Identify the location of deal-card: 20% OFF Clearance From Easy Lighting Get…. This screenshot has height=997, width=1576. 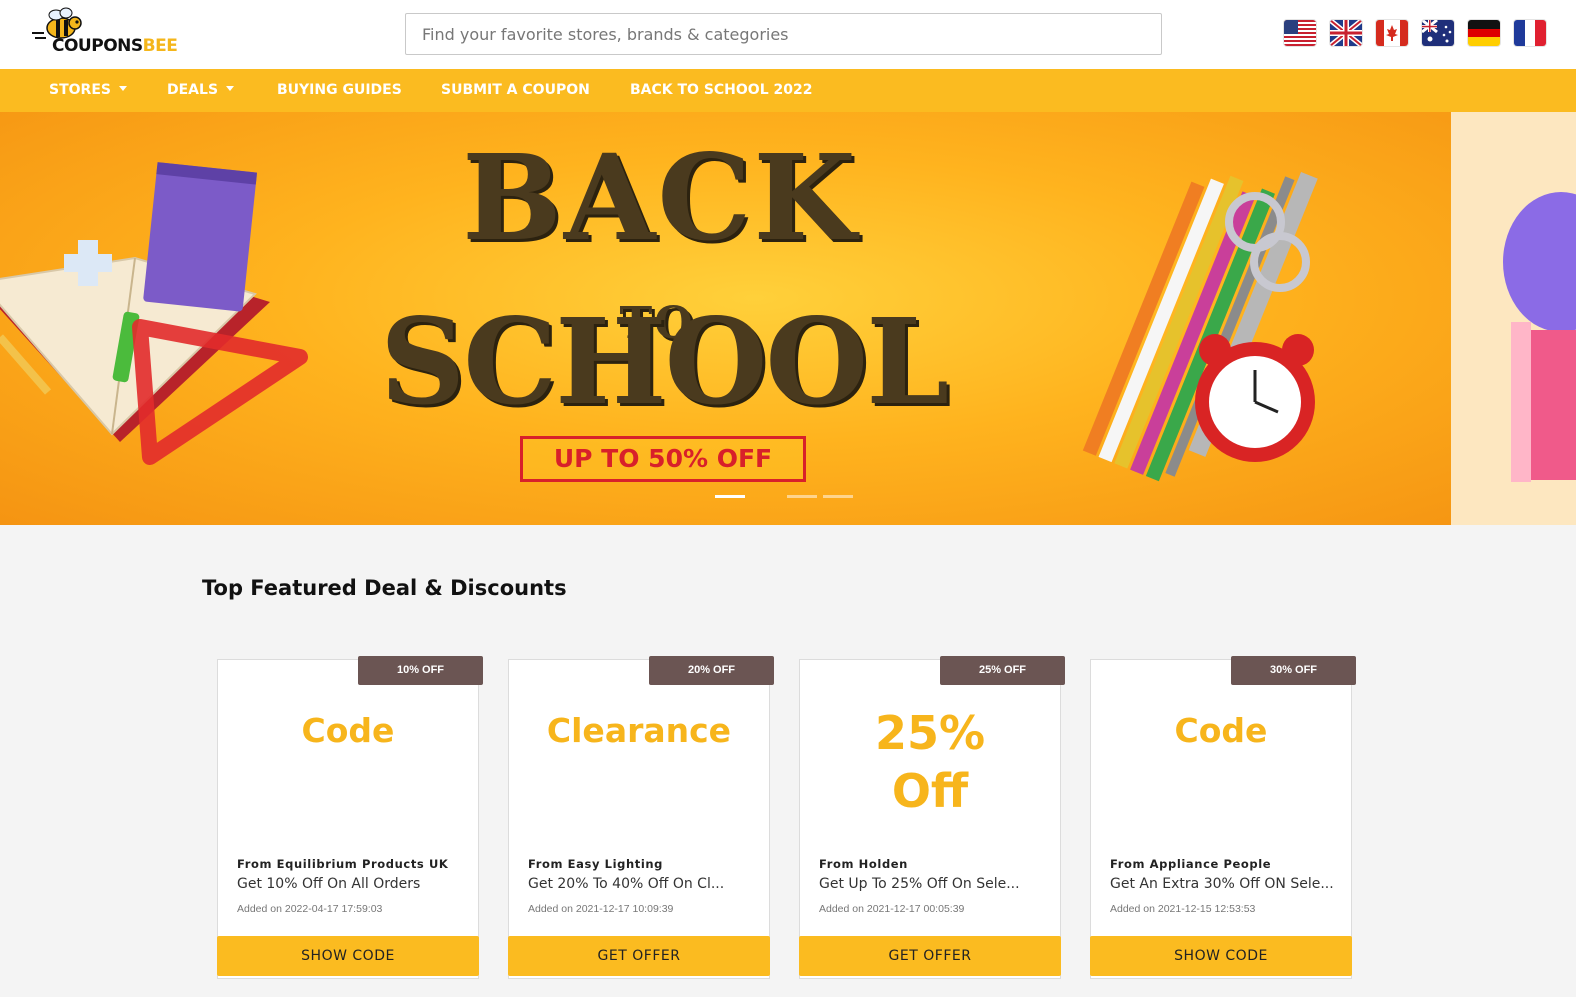
(641, 817).